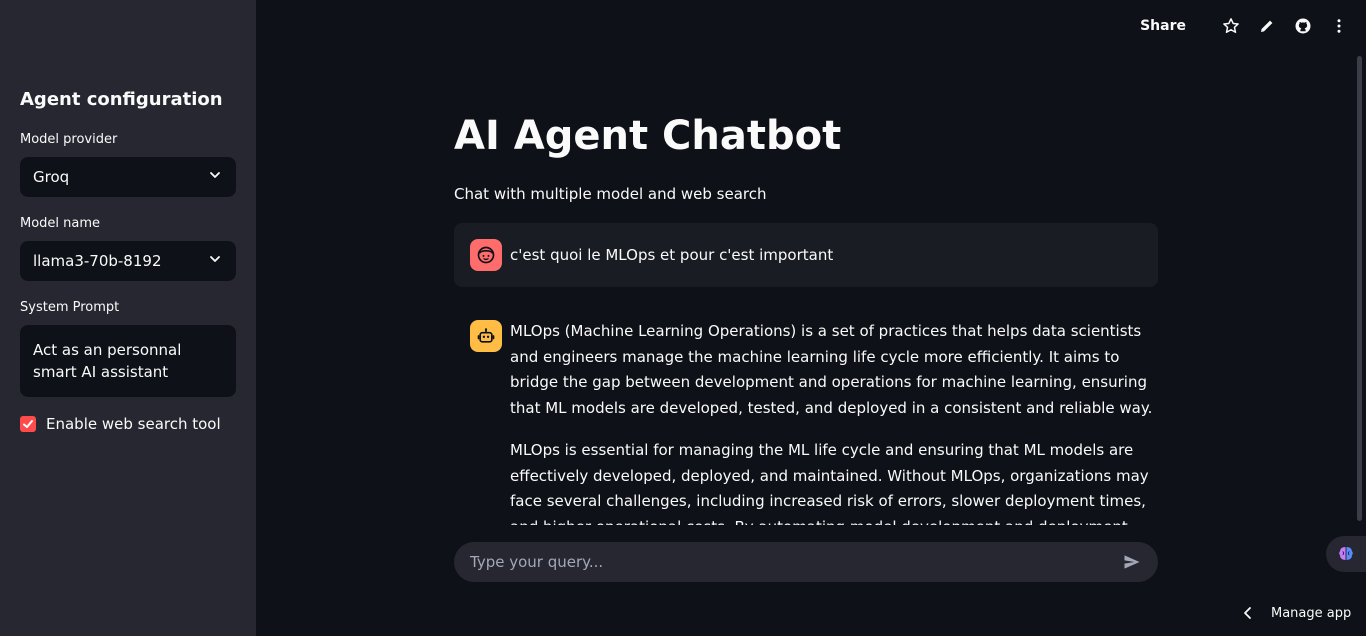 This screenshot has height=636, width=1366. Describe the element at coordinates (107, 361) in the screenshot. I see `system-prompt-value: Act as an personnal smart AI assistant` at that location.